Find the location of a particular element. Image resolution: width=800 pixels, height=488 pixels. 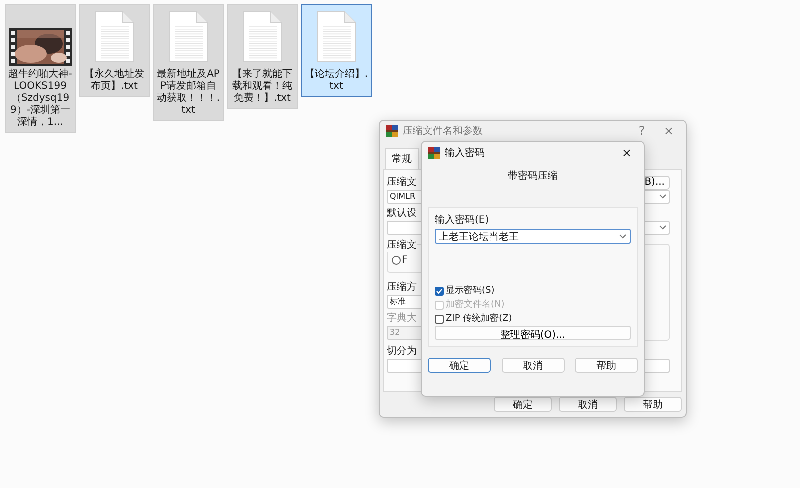

field-label: 切分为 is located at coordinates (402, 351).